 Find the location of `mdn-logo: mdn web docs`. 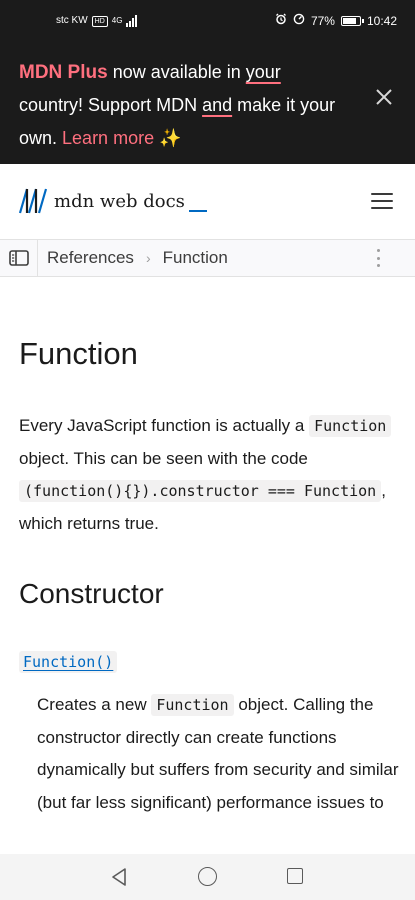

mdn-logo: mdn web docs is located at coordinates (112, 201).